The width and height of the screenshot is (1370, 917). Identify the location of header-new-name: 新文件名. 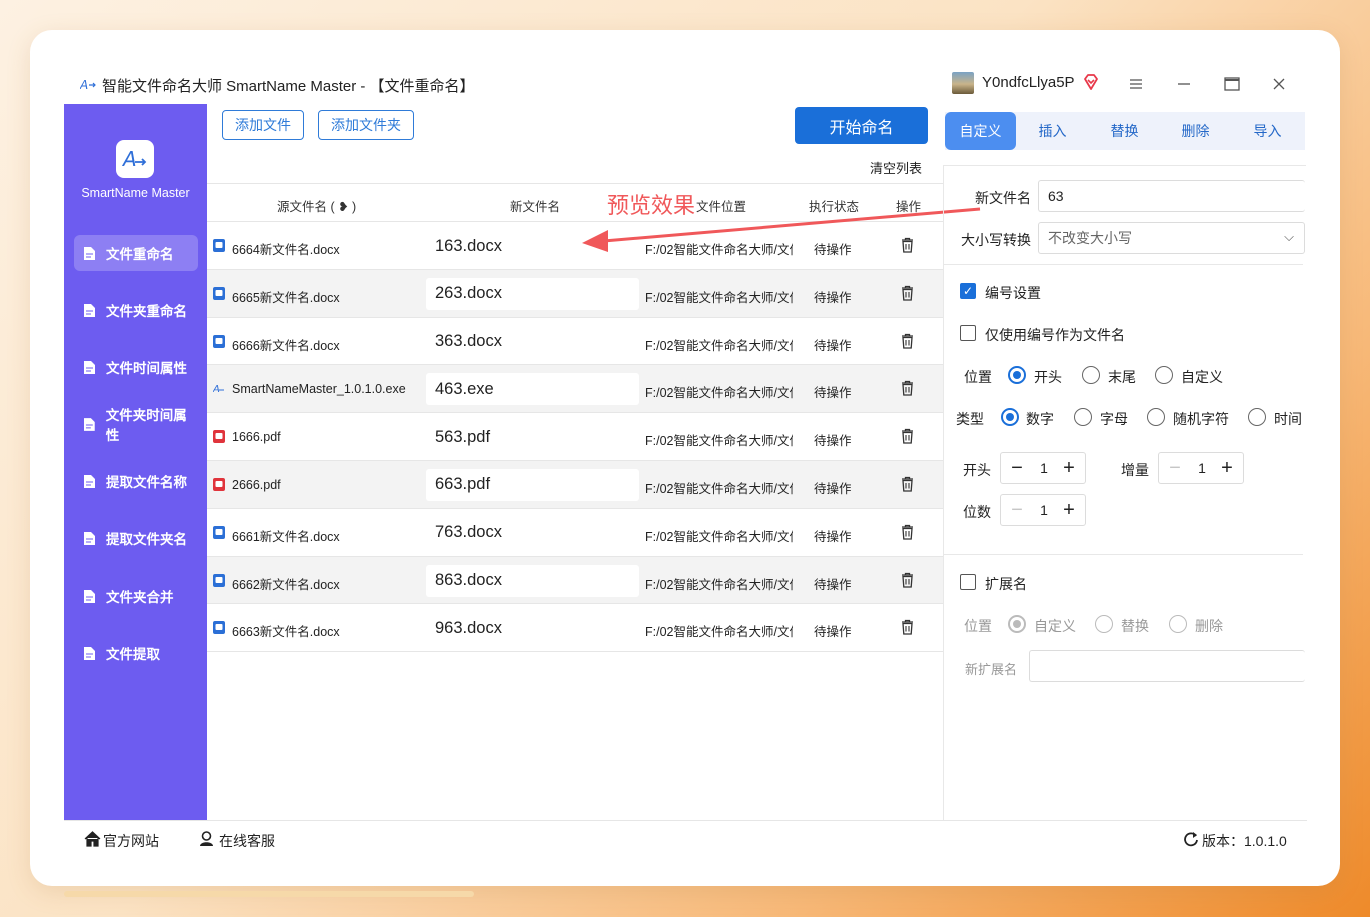
(535, 207).